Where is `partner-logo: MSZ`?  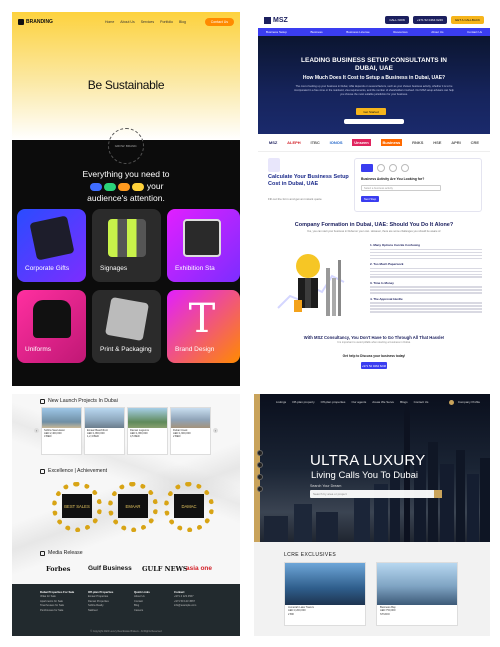 partner-logo: MSZ is located at coordinates (273, 142).